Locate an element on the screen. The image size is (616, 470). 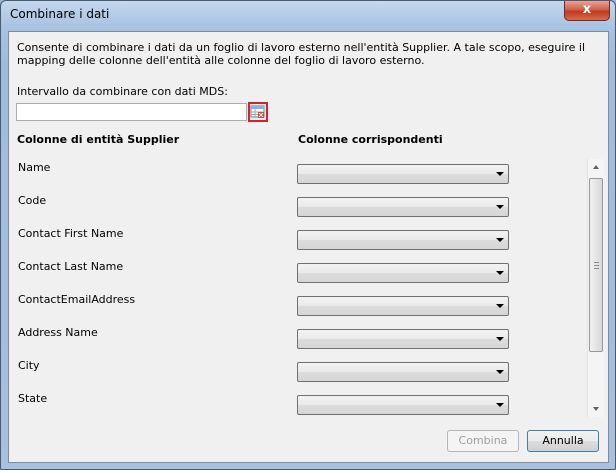
scrollbar-thumb is located at coordinates (596, 265).